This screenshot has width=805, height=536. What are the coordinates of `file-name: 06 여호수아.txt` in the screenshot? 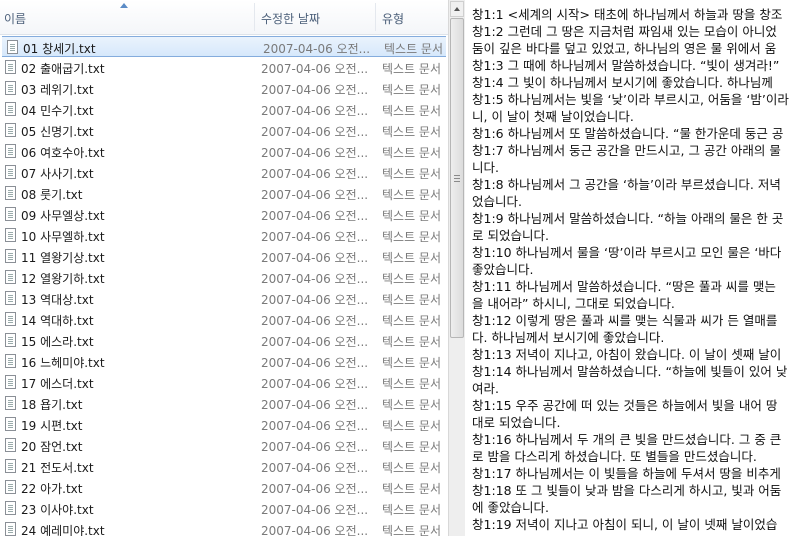 It's located at (63, 153).